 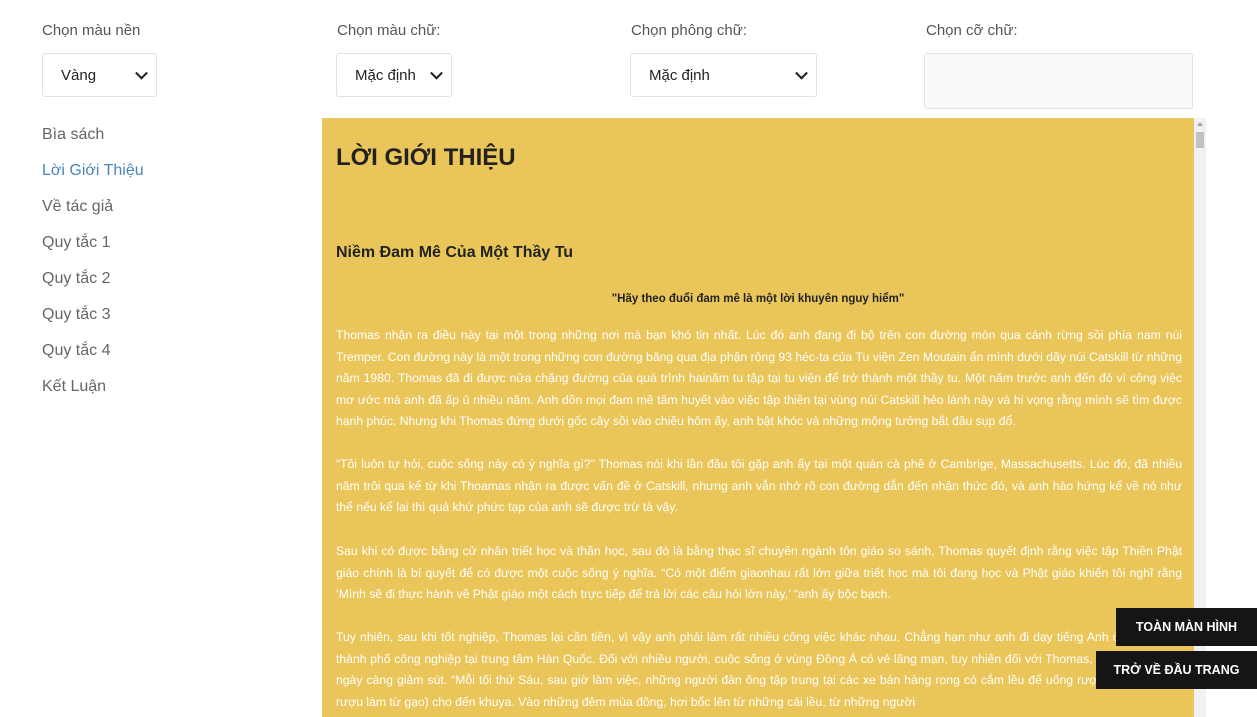 I want to click on chapter-title: LỜI GIỚI THIỆU, so click(x=426, y=157).